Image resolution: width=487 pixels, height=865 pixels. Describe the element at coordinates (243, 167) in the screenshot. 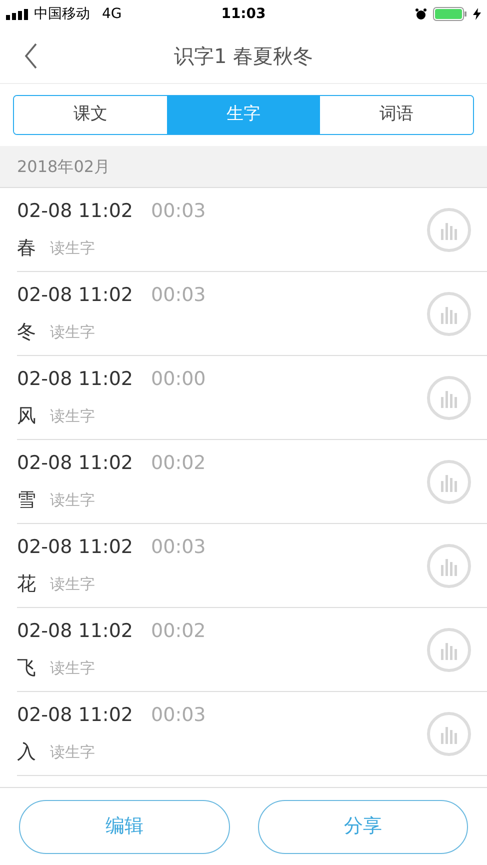

I see `section-header: 2018年02月` at that location.